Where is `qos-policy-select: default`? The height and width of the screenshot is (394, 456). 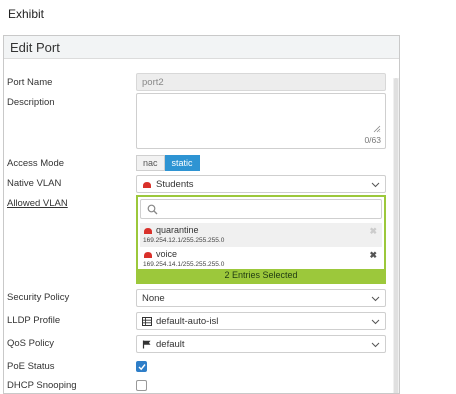
qos-policy-select: default is located at coordinates (261, 344).